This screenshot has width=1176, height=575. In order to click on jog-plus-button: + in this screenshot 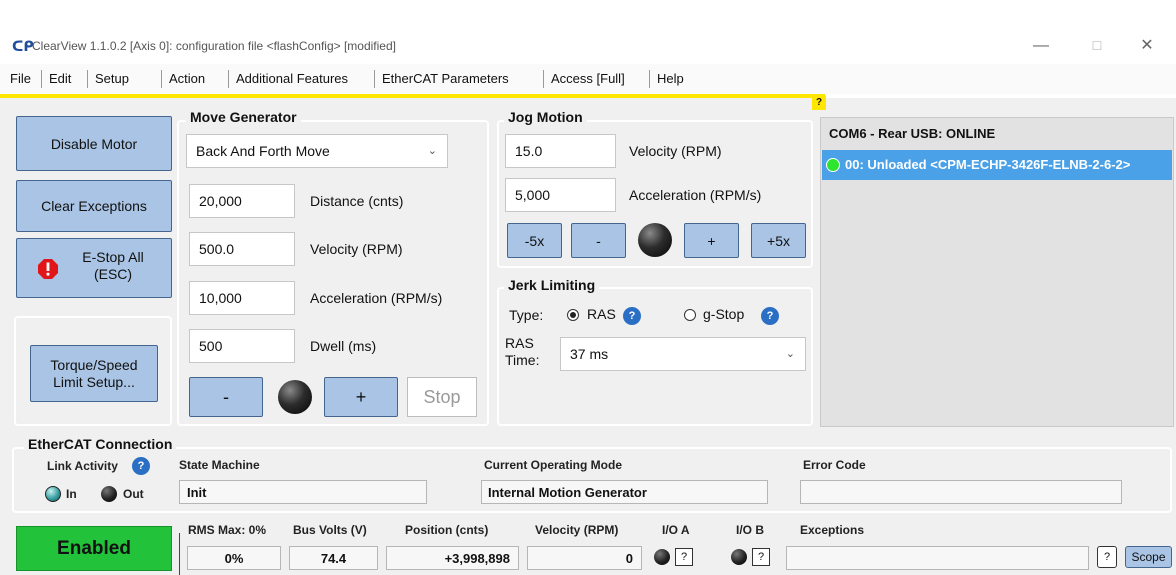, I will do `click(711, 240)`.